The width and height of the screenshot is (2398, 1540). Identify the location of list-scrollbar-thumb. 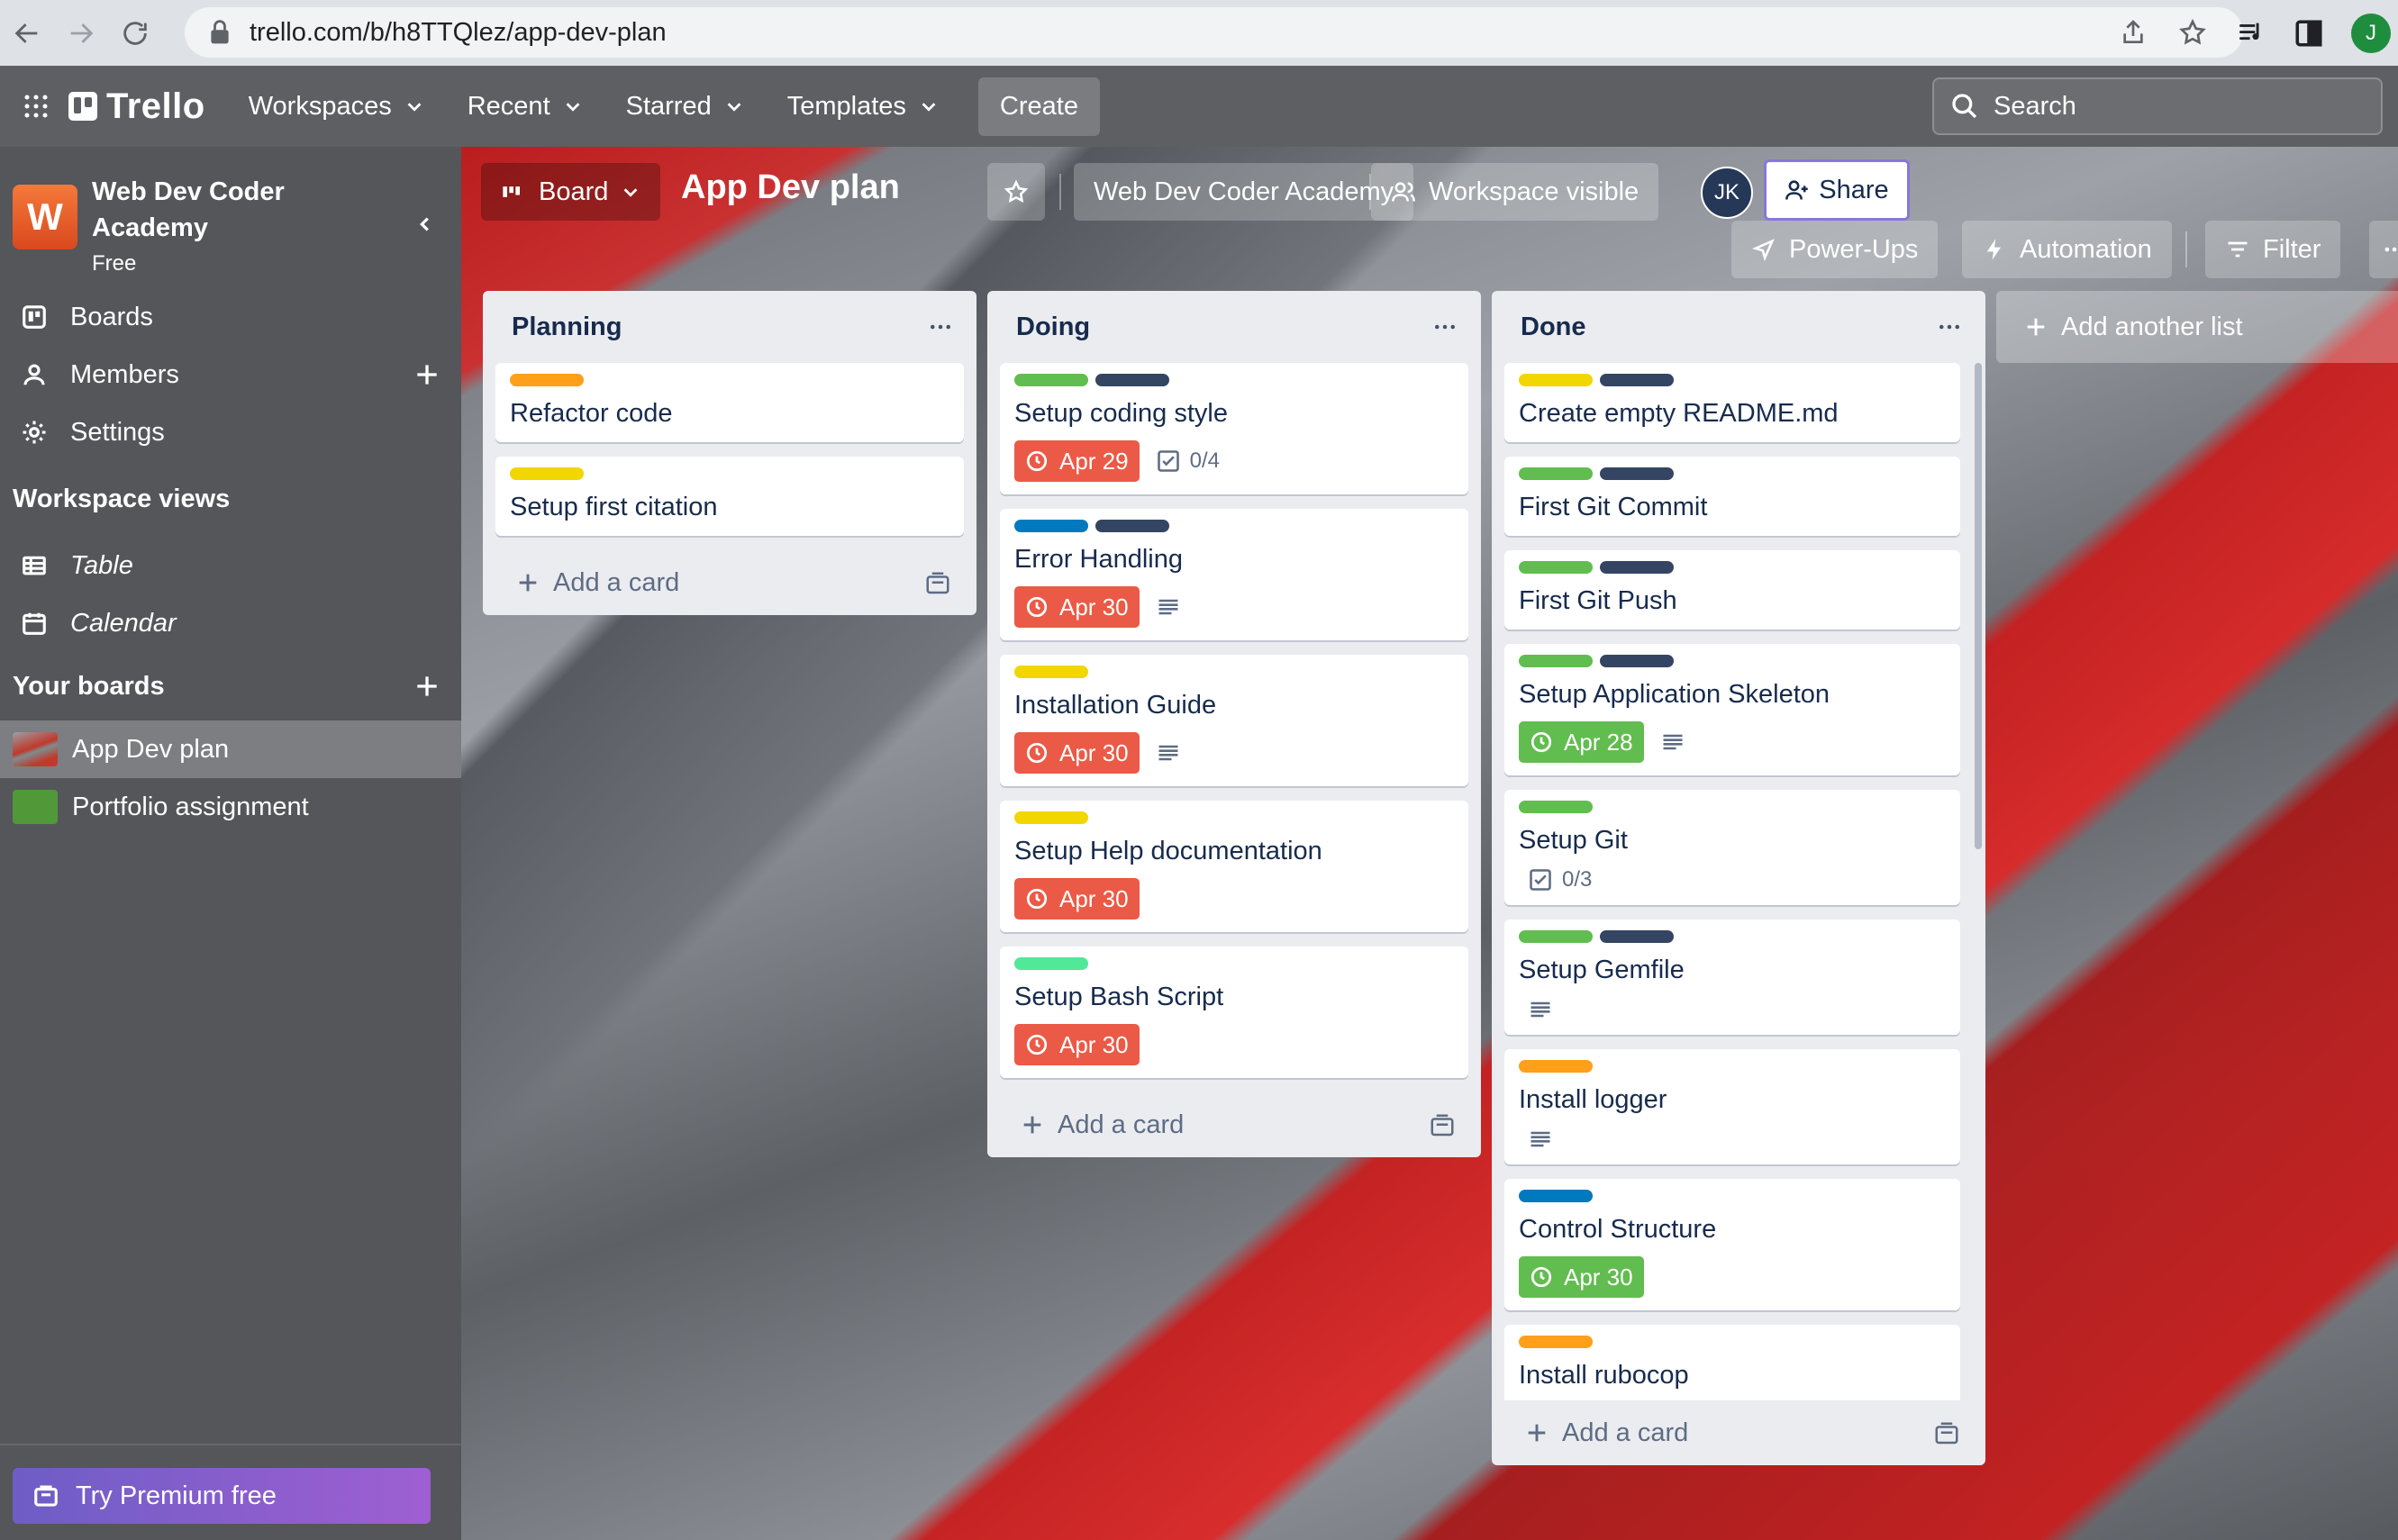
(1978, 606).